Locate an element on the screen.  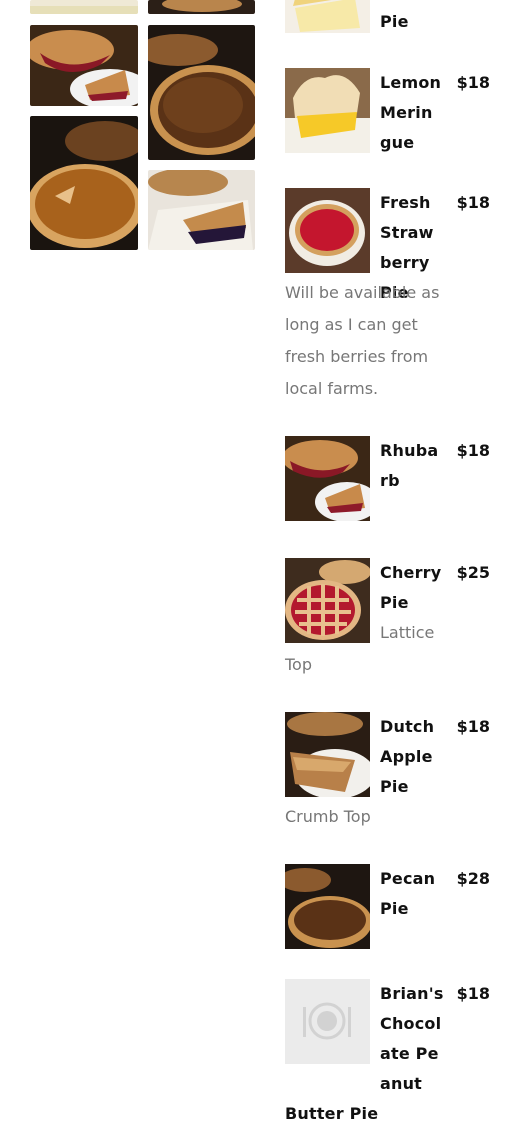
menu-item-name: Pecan Pie is located at coordinates (408, 893).